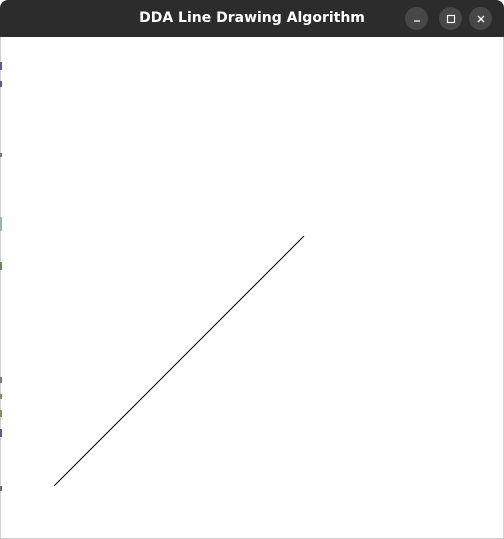 This screenshot has width=504, height=539. I want to click on window-title: DDA Line Drawing Algorithm, so click(252, 18).